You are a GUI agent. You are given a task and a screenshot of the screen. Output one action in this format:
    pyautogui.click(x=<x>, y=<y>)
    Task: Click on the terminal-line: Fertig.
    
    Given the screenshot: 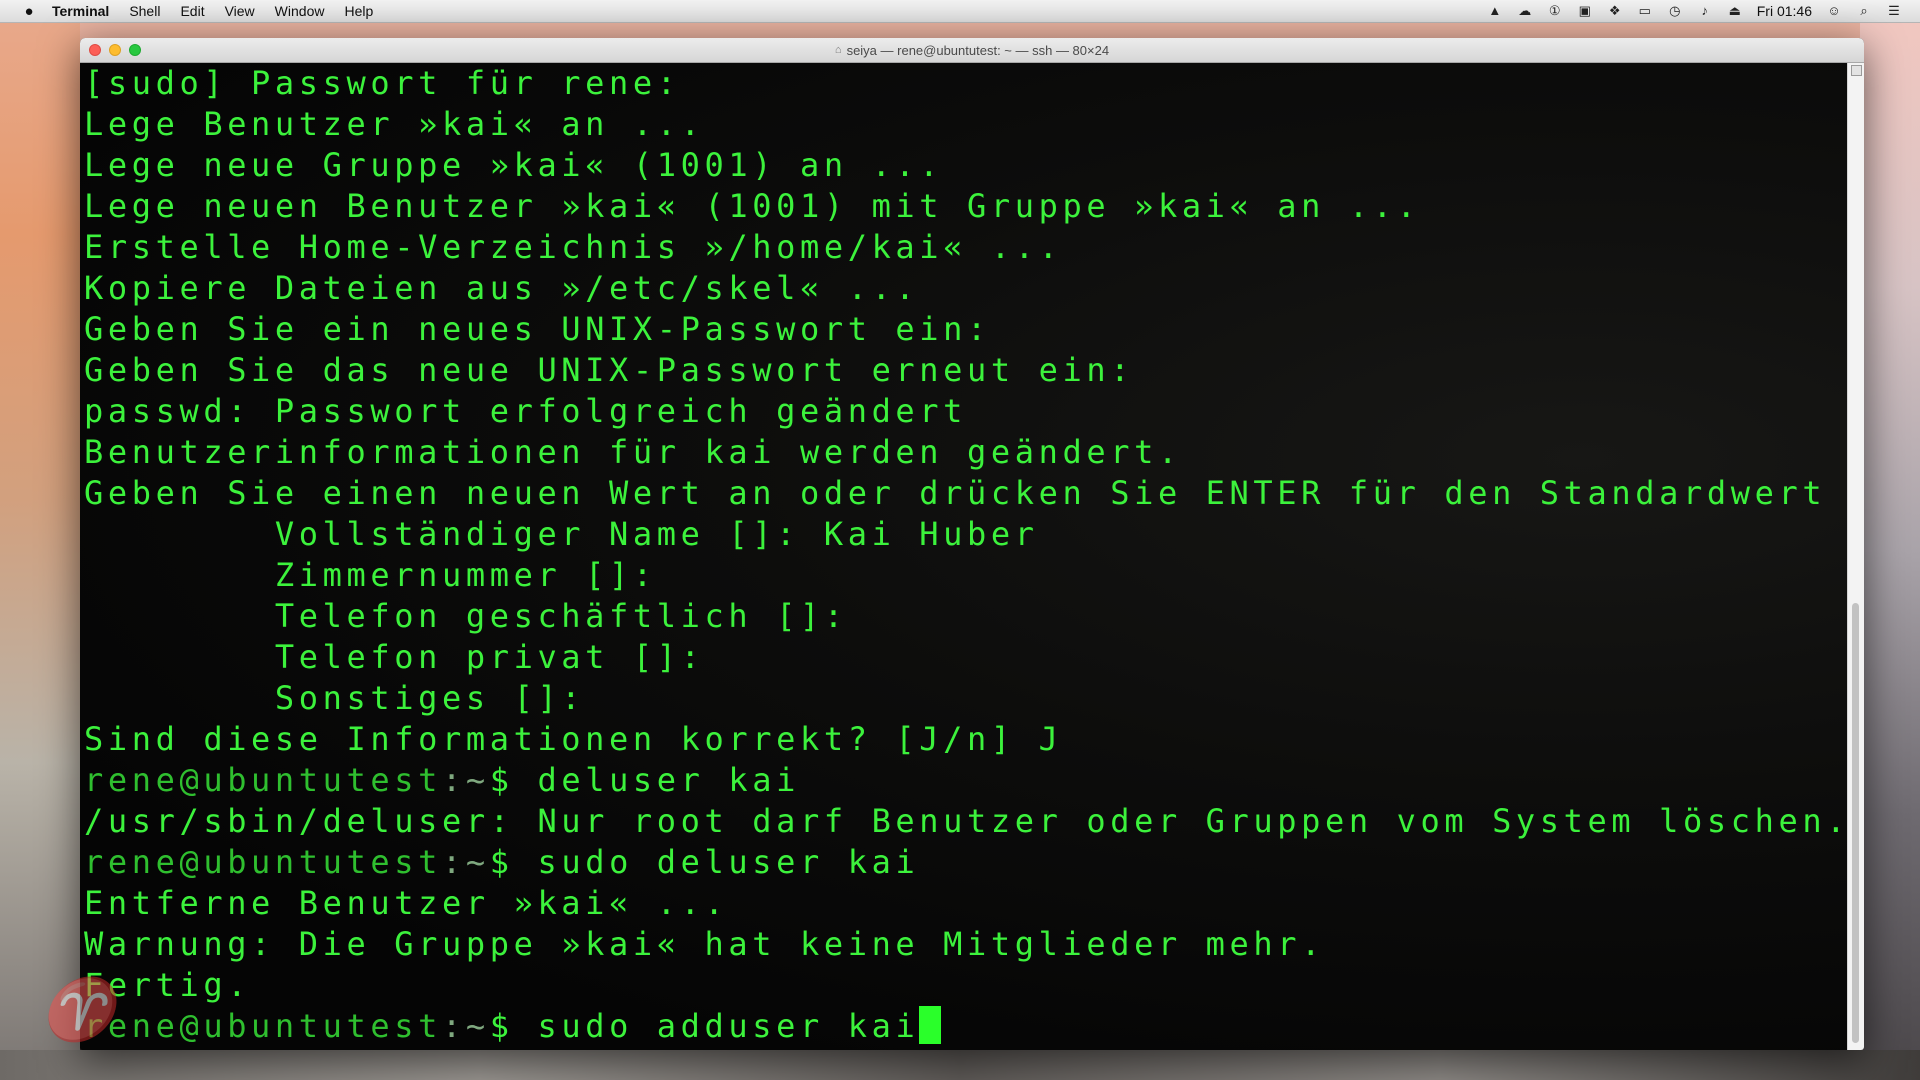 What is the action you would take?
    pyautogui.click(x=168, y=985)
    